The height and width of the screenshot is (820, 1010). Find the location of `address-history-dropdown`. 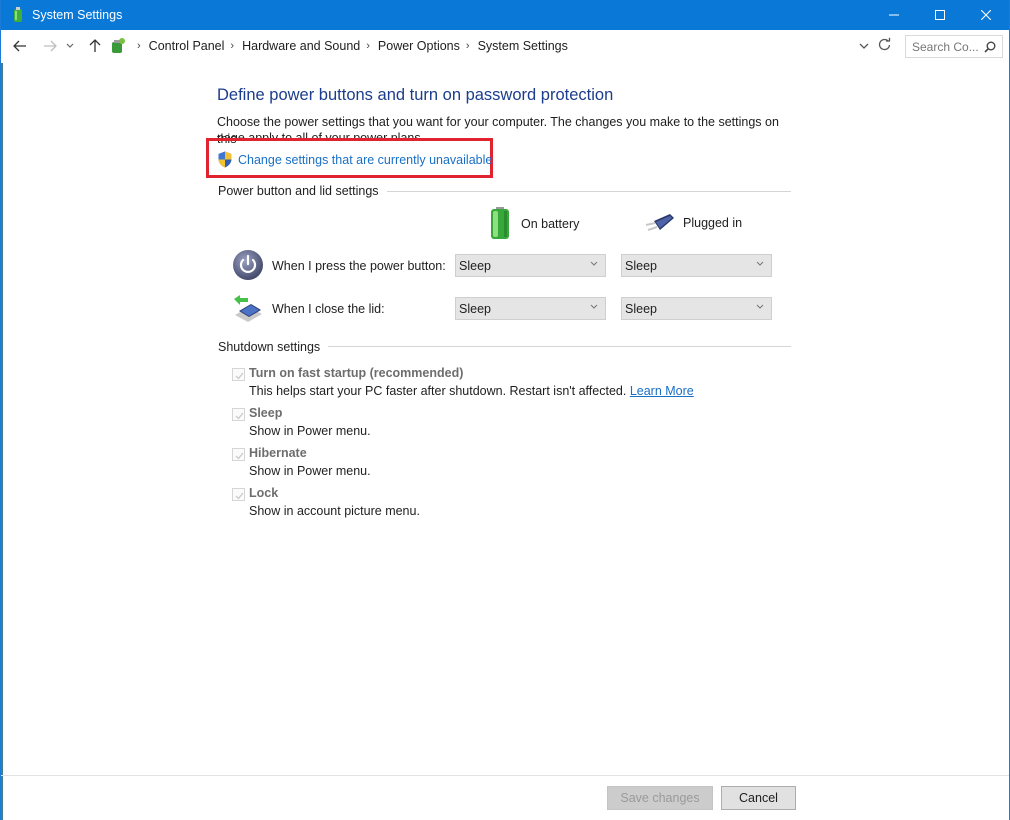

address-history-dropdown is located at coordinates (864, 46).